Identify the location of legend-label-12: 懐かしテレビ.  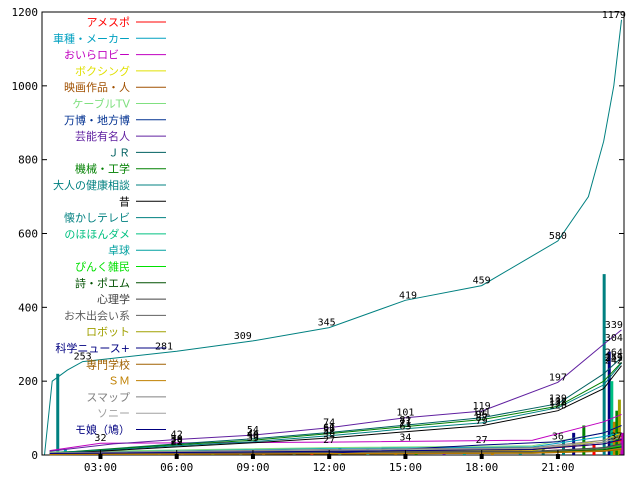
(97, 218).